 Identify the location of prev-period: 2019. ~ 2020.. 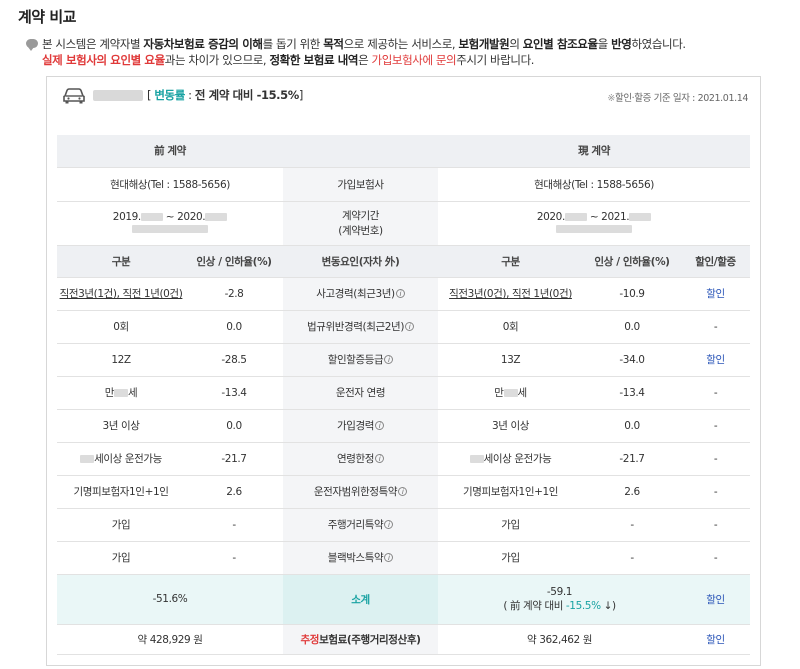
(170, 223).